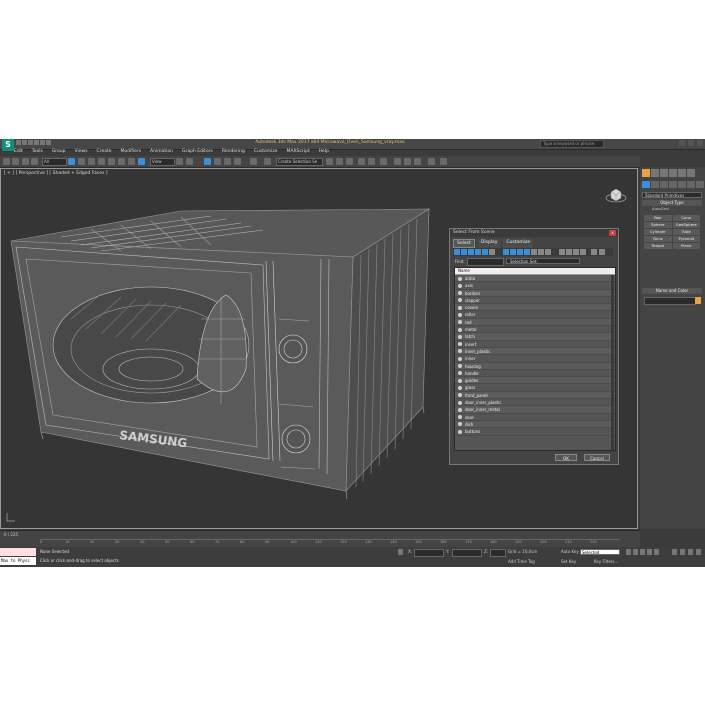  What do you see at coordinates (658, 239) in the screenshot?
I see `torus-button: Torus` at bounding box center [658, 239].